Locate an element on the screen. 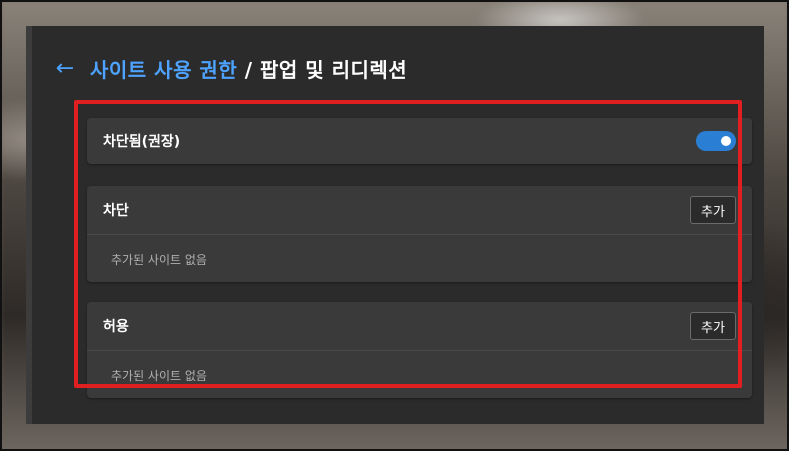  toggle-knob is located at coordinates (726, 141).